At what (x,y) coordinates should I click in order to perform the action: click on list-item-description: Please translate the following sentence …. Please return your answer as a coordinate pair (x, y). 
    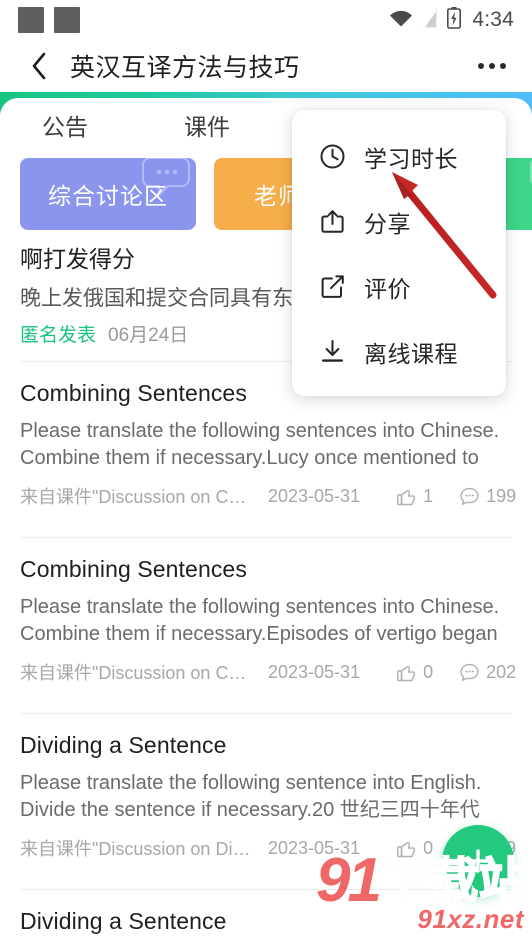
    Looking at the image, I should click on (251, 796).